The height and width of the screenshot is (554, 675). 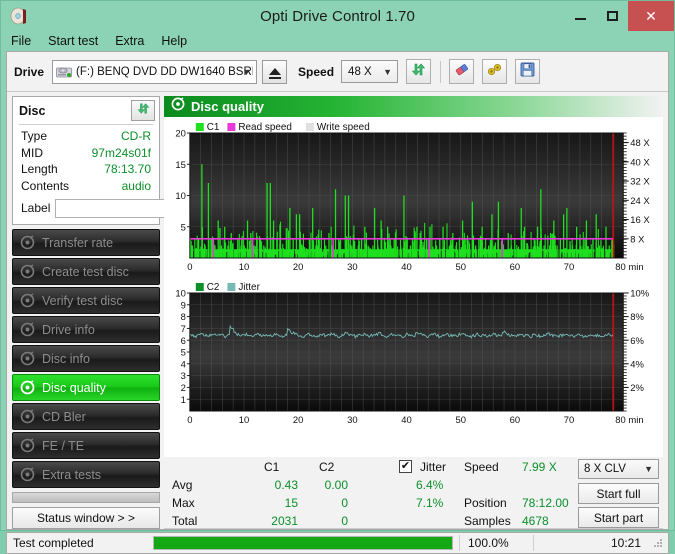 I want to click on divider, so click(x=413, y=528).